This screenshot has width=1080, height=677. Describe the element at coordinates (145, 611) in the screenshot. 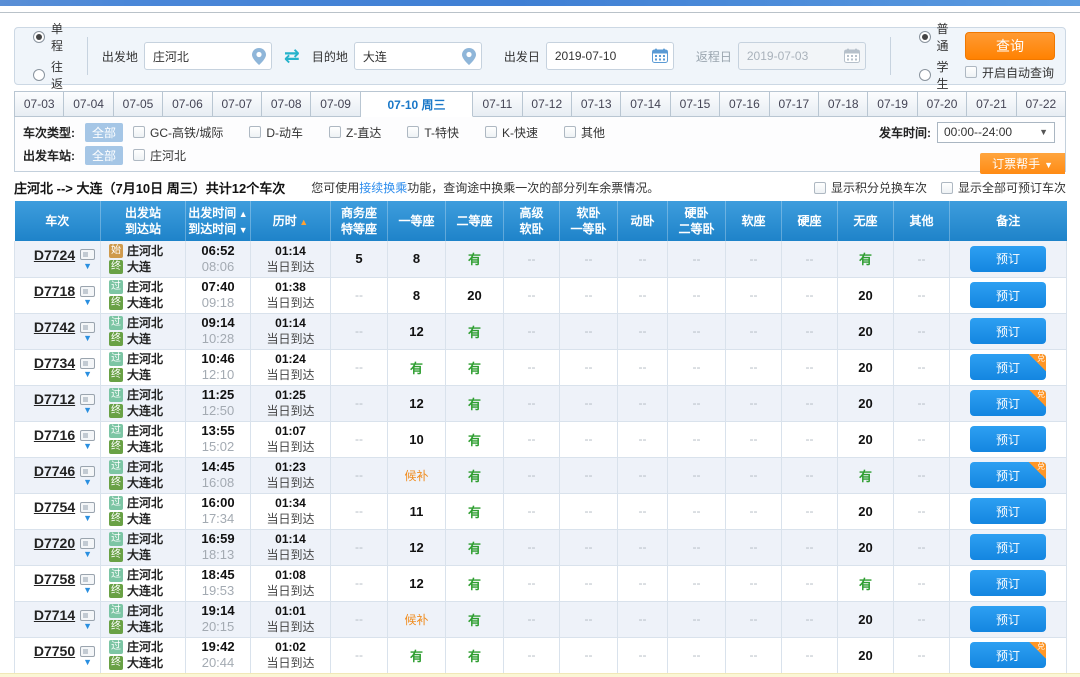

I see `from-station-name: 庄河北` at that location.